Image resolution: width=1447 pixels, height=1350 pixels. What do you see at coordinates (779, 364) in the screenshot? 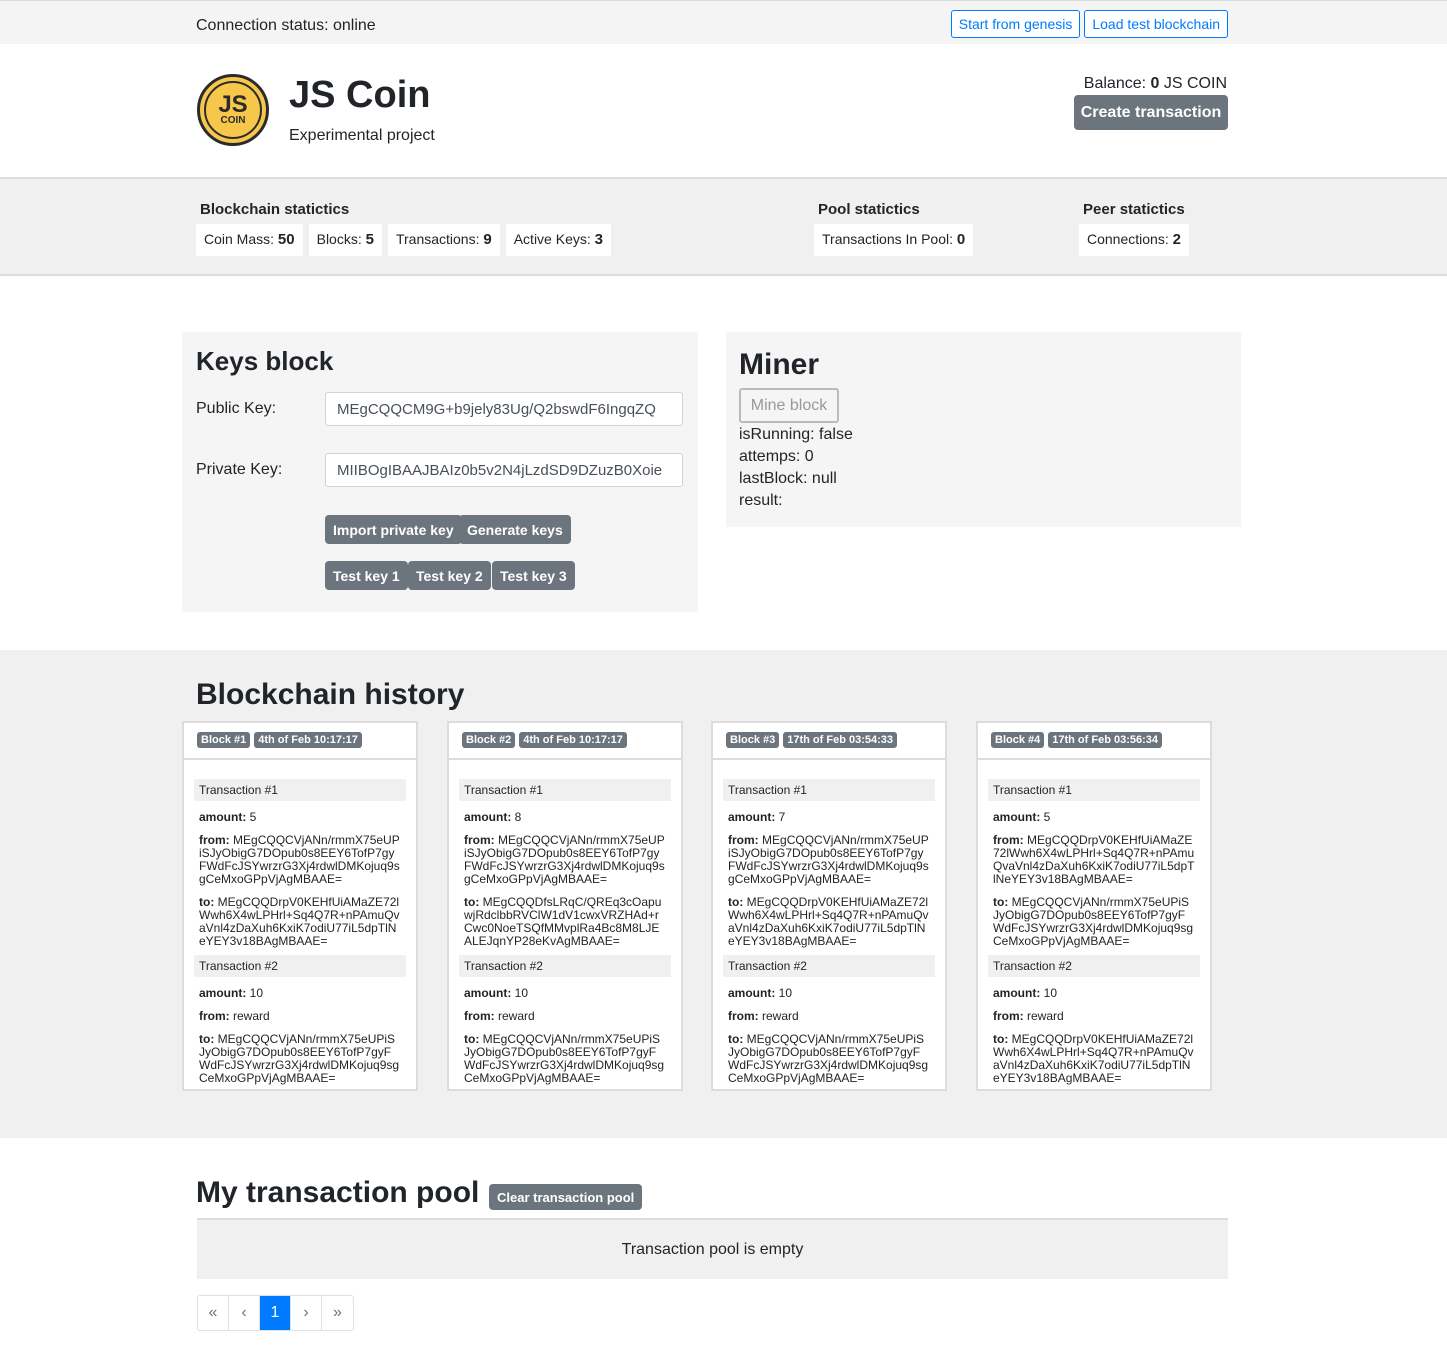
I see `miner-title: Miner` at bounding box center [779, 364].